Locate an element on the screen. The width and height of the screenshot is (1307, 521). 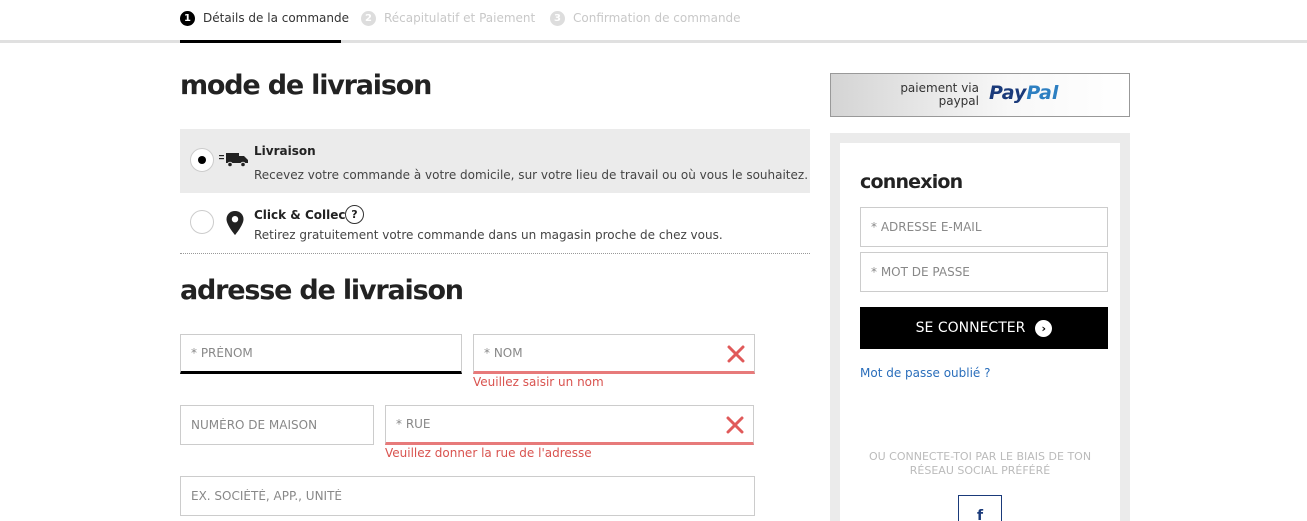
step-summary-payment: 2 Récapitulatif et Paiement is located at coordinates (448, 18).